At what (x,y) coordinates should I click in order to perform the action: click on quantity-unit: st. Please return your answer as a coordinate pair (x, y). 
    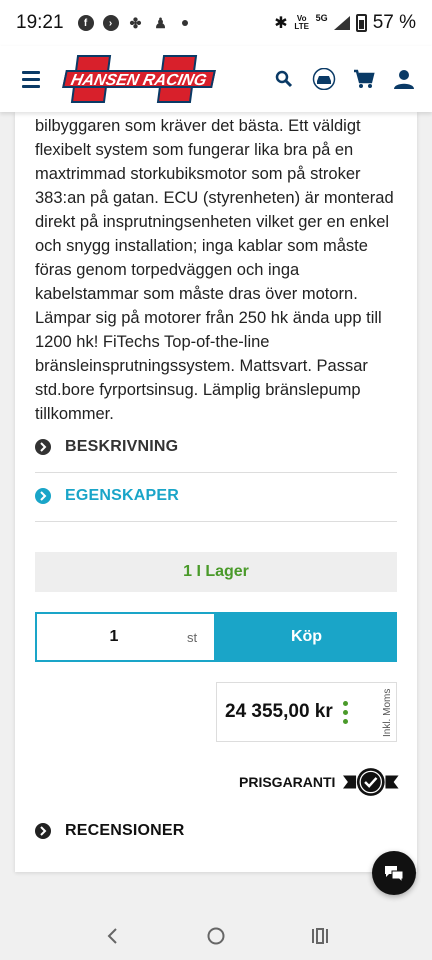
    Looking at the image, I should click on (192, 637).